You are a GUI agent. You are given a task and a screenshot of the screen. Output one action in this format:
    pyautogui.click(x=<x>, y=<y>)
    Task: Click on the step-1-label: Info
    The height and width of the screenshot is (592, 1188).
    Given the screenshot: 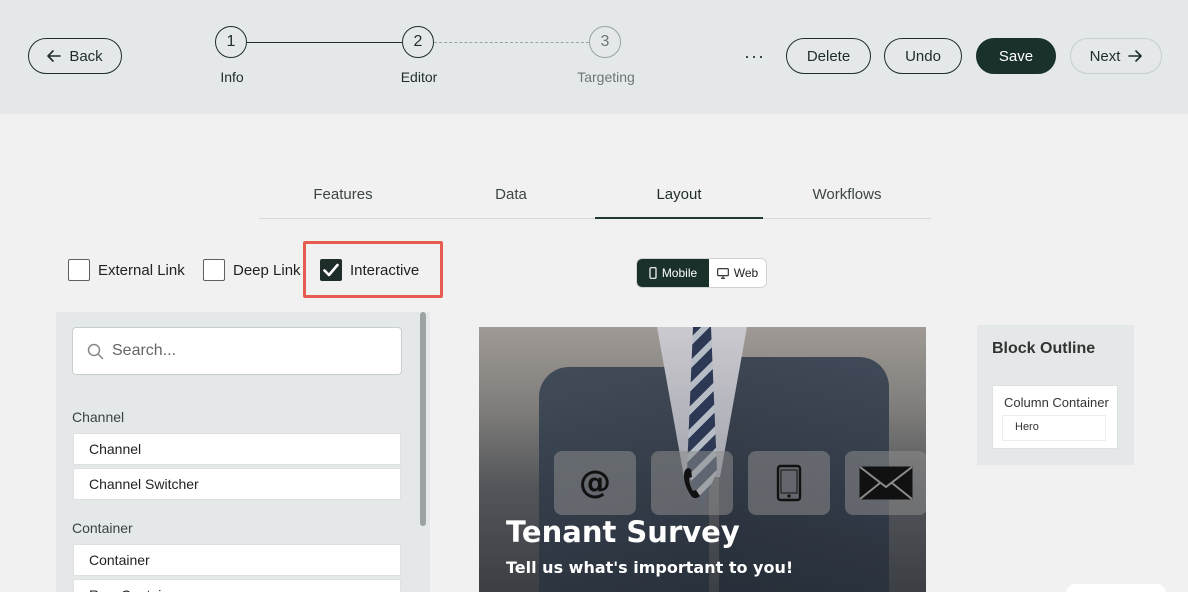 What is the action you would take?
    pyautogui.click(x=232, y=77)
    